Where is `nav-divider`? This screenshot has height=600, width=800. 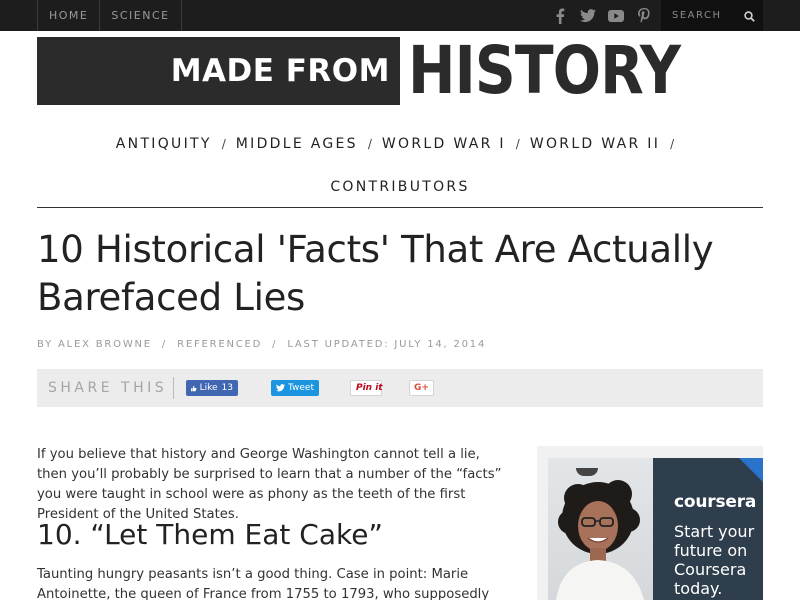
nav-divider is located at coordinates (400, 207).